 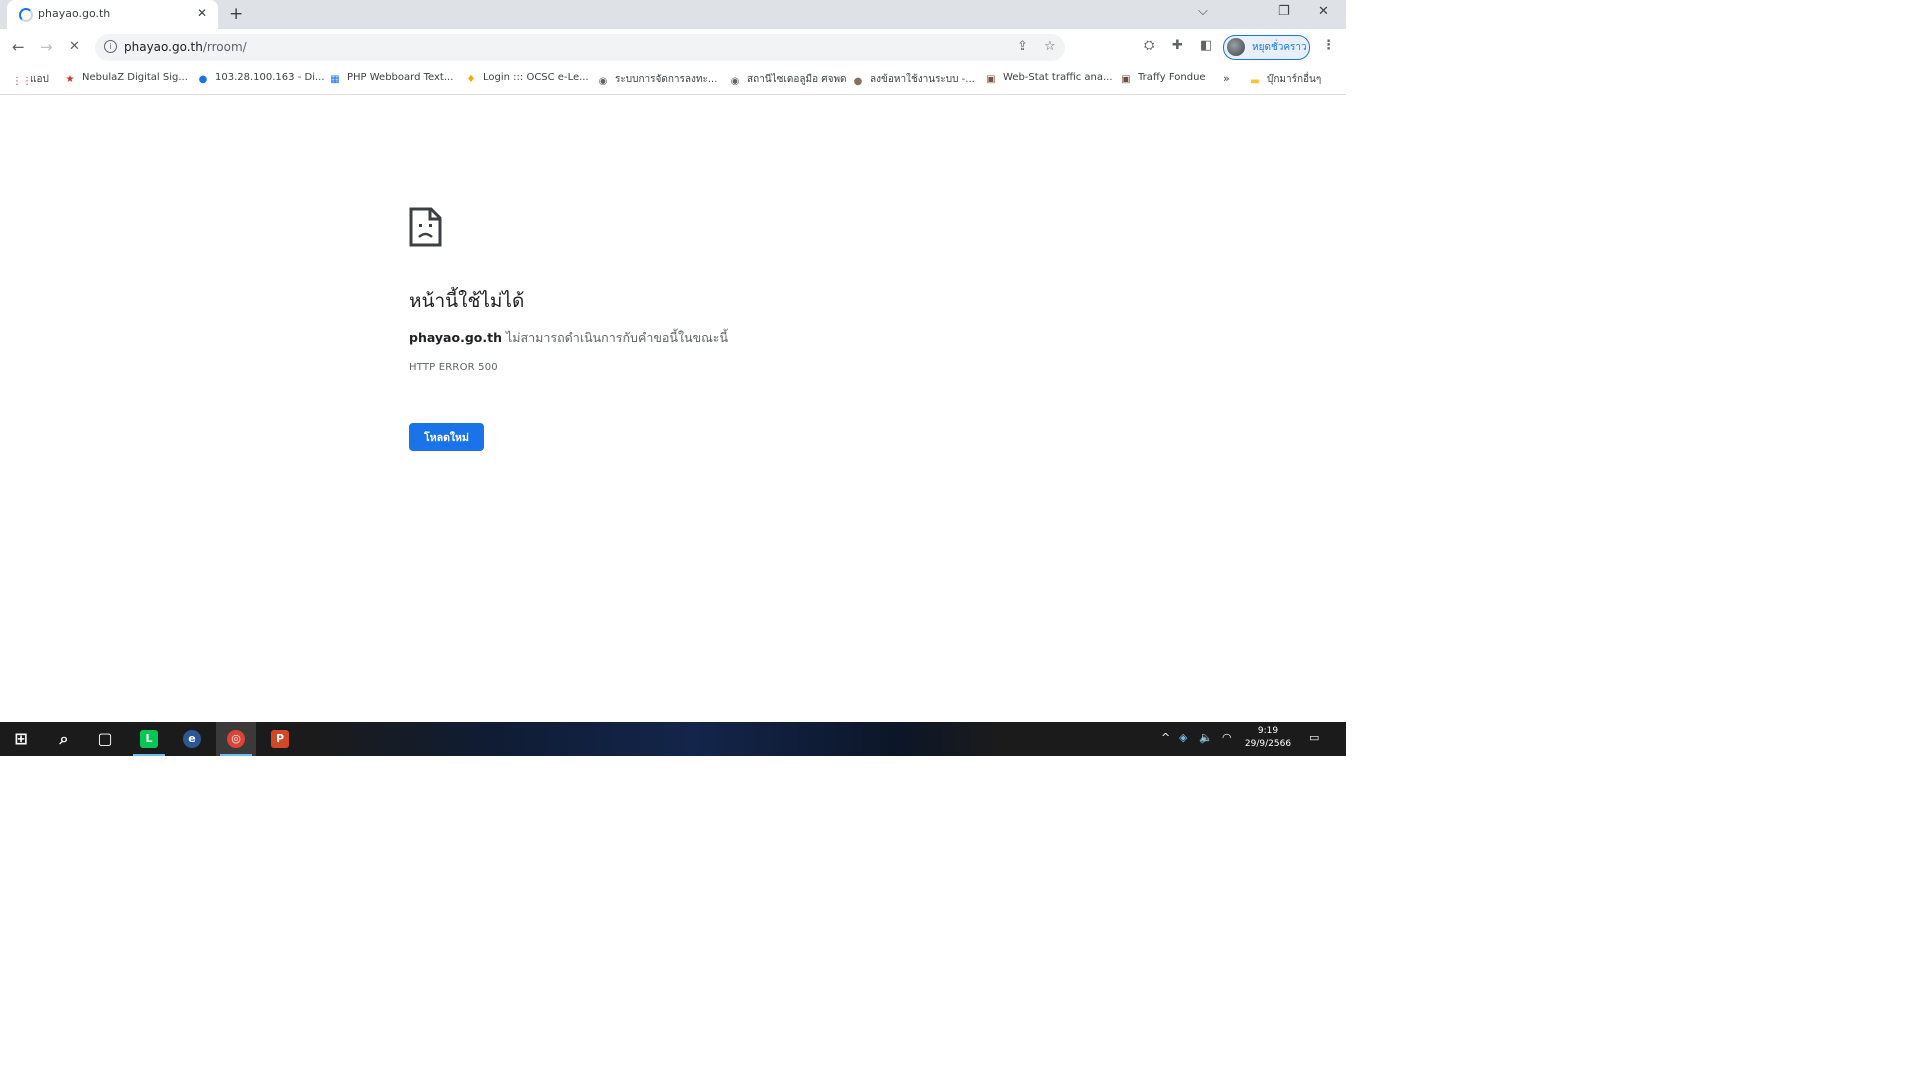 I want to click on start-button: ⊞, so click(x=21, y=739).